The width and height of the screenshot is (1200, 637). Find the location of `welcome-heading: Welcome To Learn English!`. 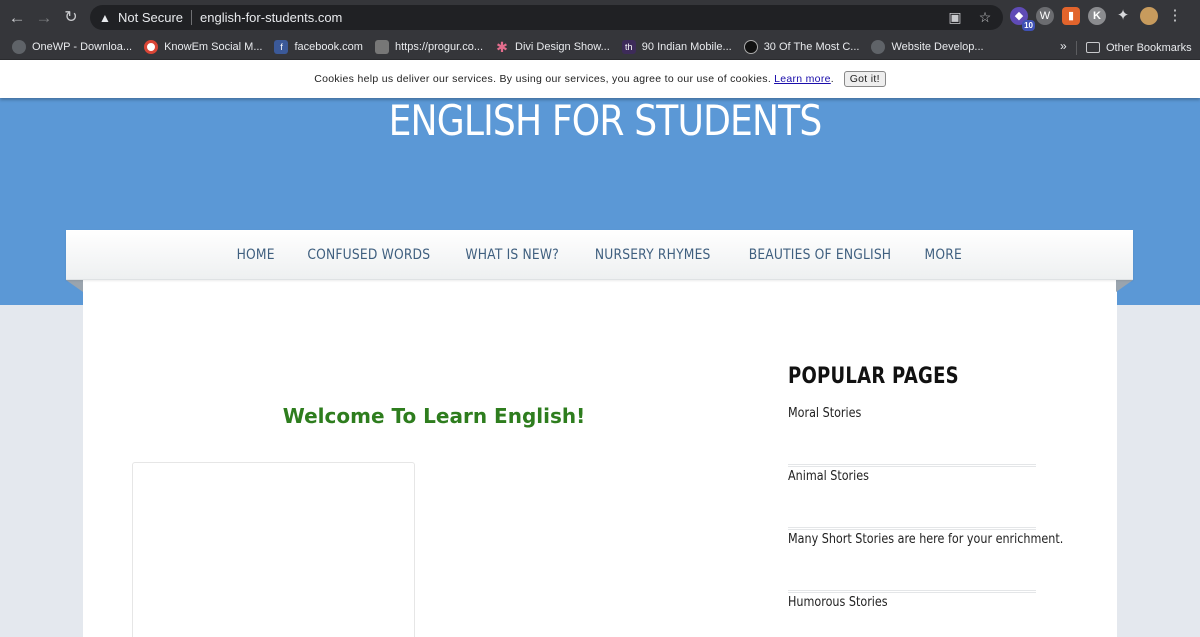

welcome-heading: Welcome To Learn English! is located at coordinates (434, 416).